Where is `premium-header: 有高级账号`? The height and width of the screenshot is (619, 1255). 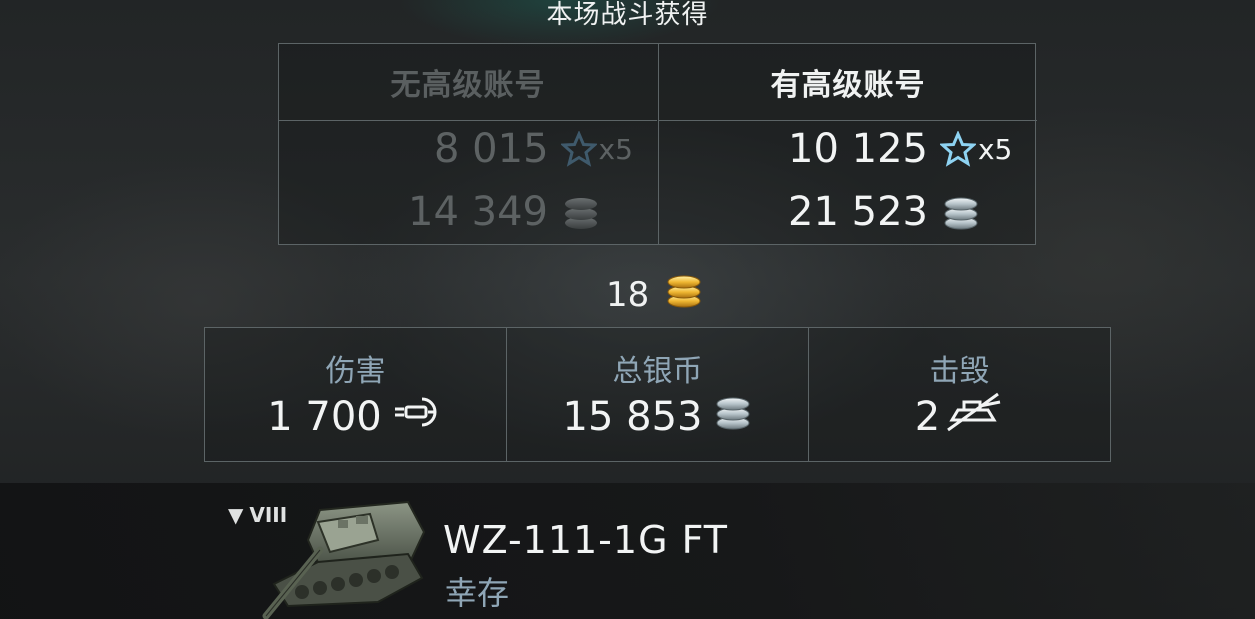 premium-header: 有高级账号 is located at coordinates (848, 82).